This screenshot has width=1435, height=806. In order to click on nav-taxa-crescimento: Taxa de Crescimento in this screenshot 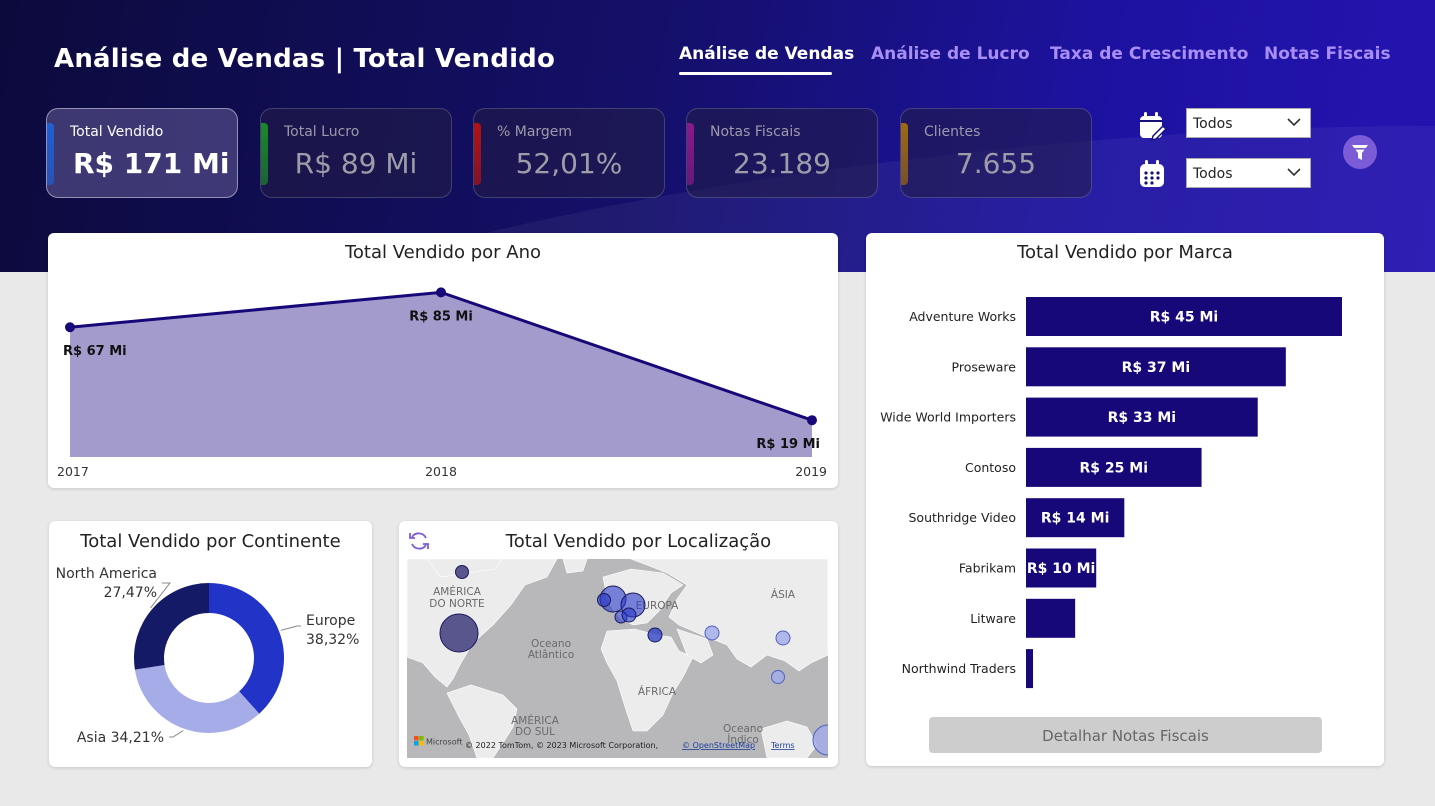, I will do `click(1149, 54)`.